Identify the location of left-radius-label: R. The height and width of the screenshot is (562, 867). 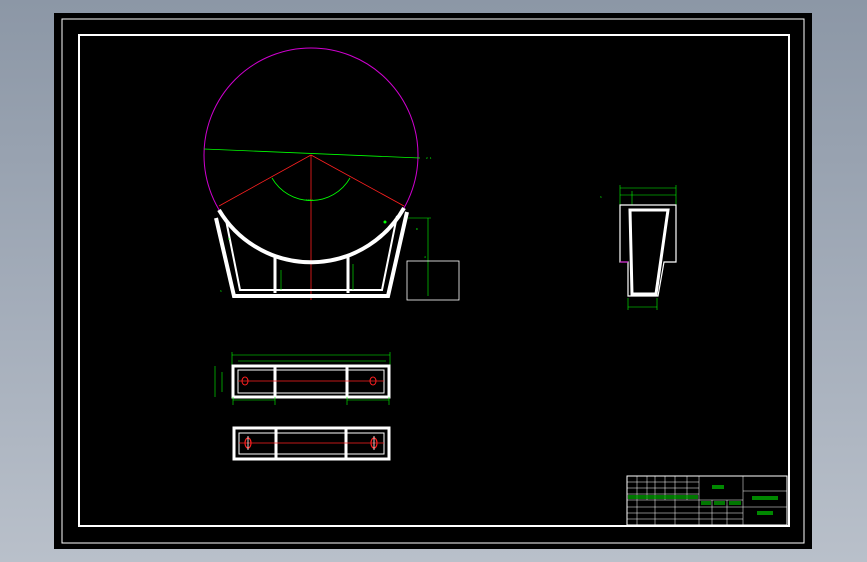
(229, 239).